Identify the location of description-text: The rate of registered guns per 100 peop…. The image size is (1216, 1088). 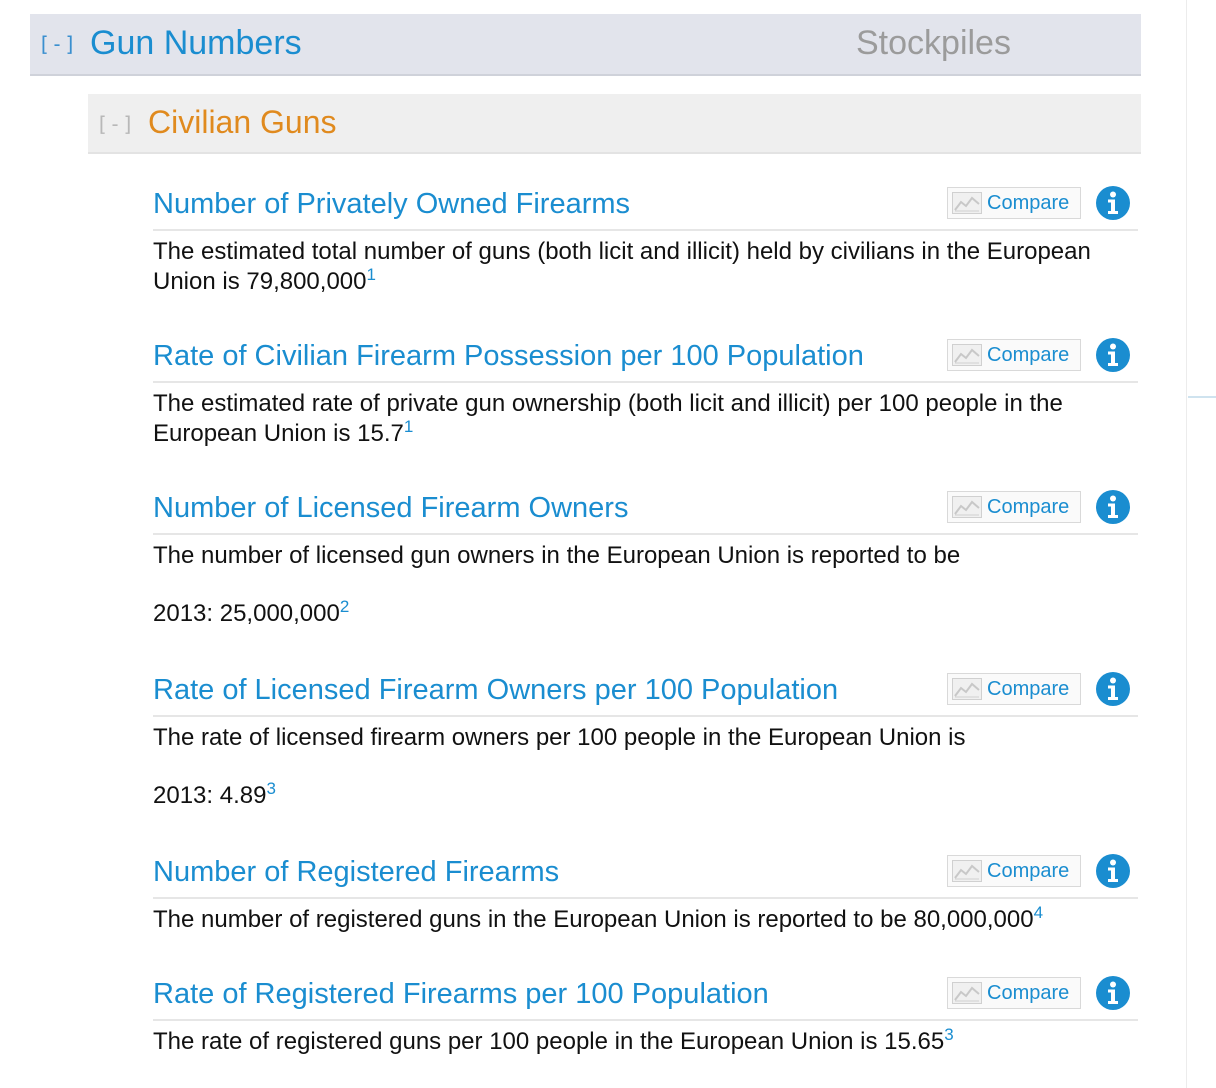
(549, 1041).